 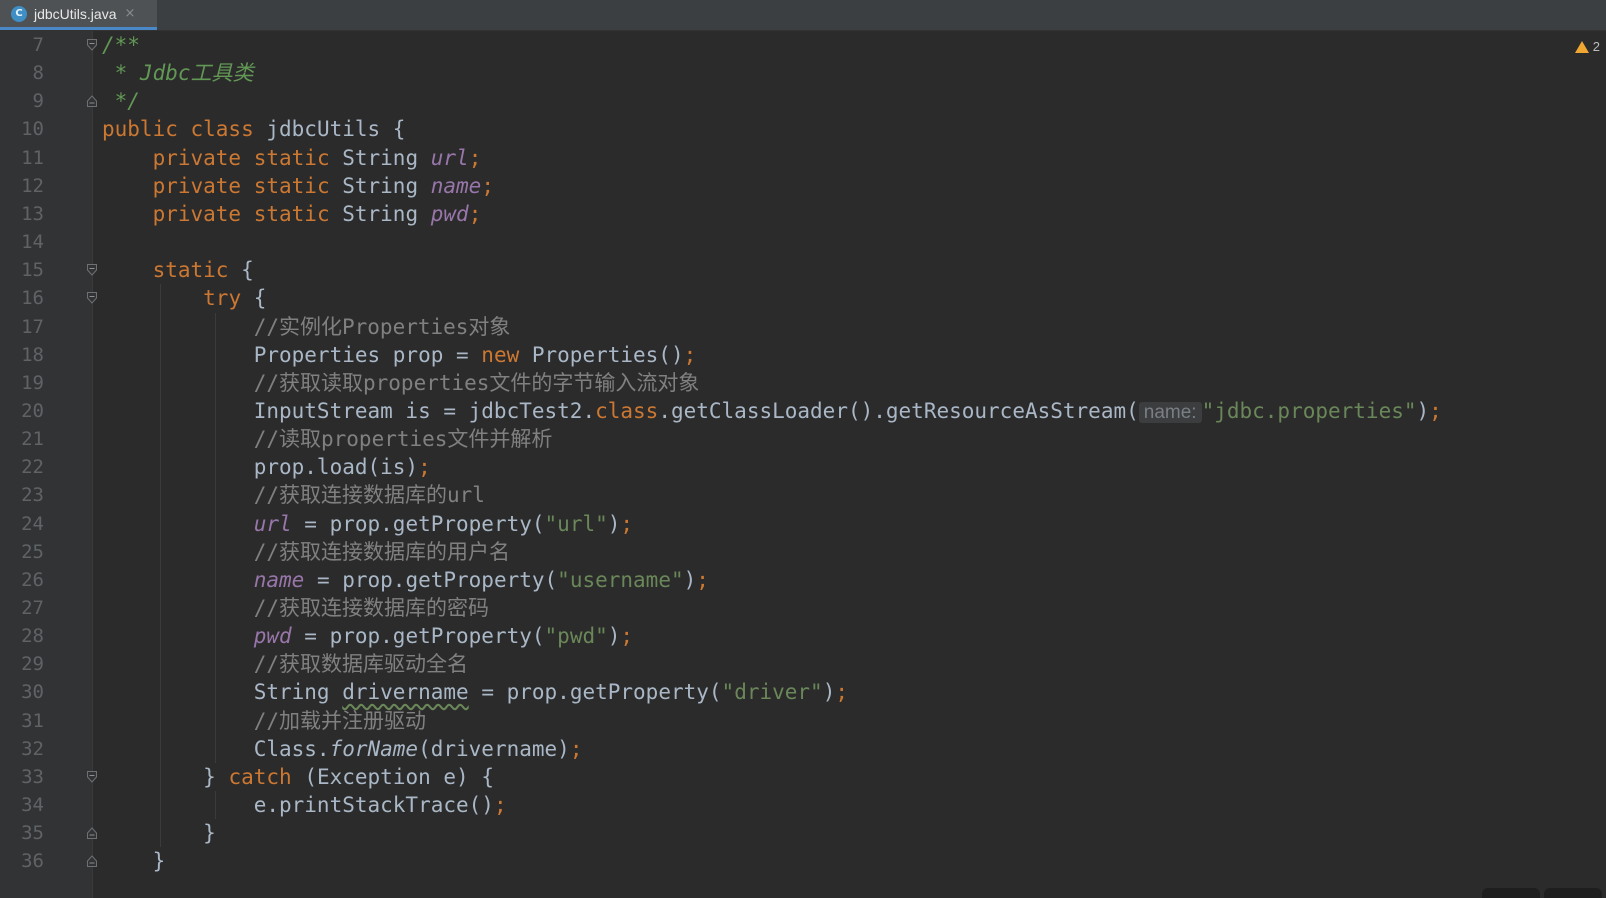 I want to click on line-number: 27, so click(x=32, y=608).